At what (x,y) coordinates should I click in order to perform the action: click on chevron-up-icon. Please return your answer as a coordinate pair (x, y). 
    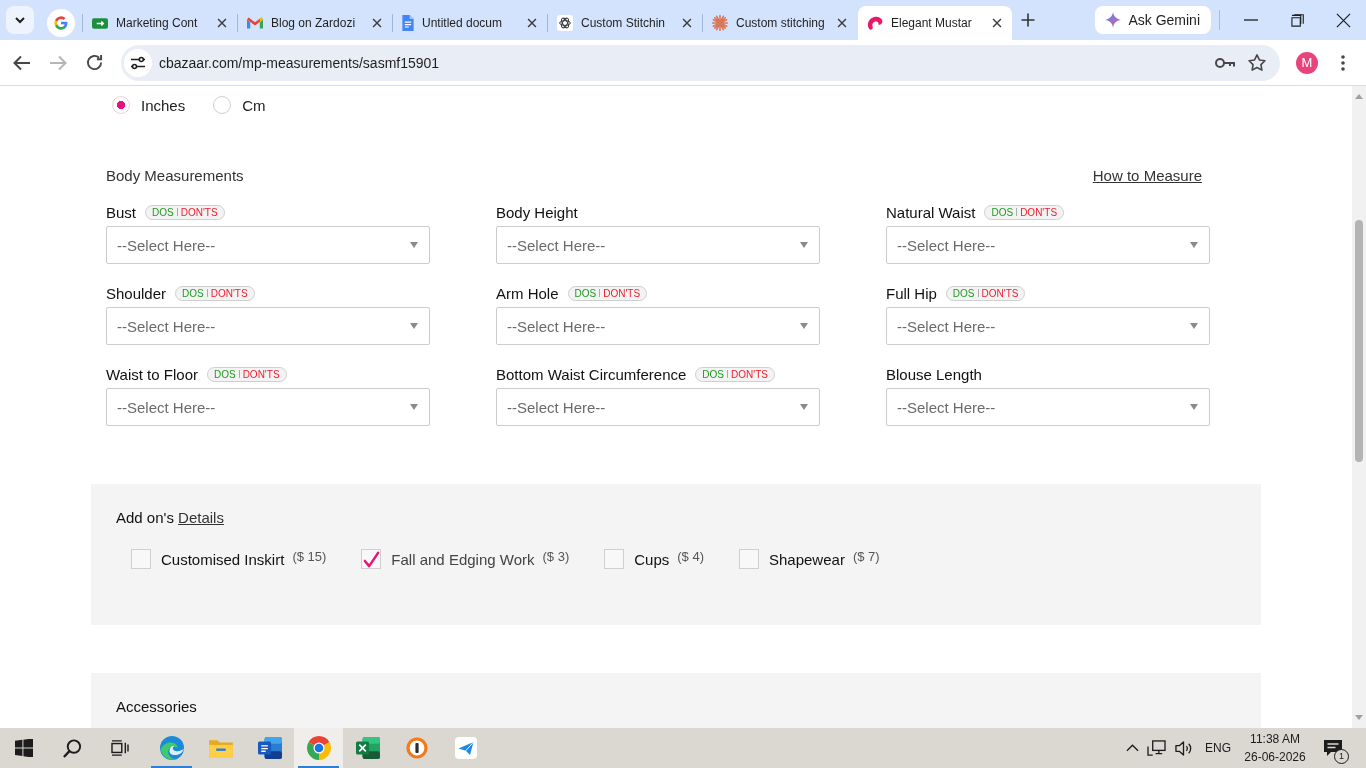
    Looking at the image, I should click on (1132, 748).